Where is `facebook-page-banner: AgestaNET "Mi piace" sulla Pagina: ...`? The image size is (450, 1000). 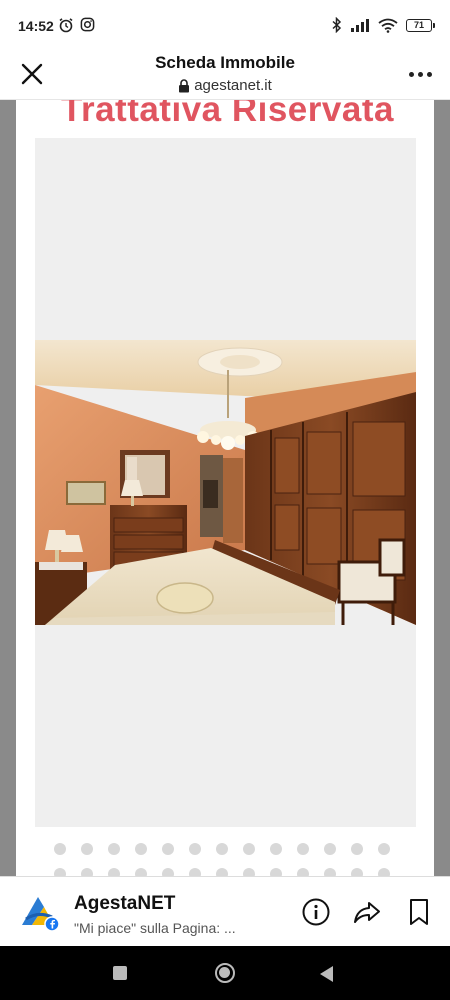 facebook-page-banner: AgestaNET "Mi piace" sulla Pagina: ... is located at coordinates (225, 911).